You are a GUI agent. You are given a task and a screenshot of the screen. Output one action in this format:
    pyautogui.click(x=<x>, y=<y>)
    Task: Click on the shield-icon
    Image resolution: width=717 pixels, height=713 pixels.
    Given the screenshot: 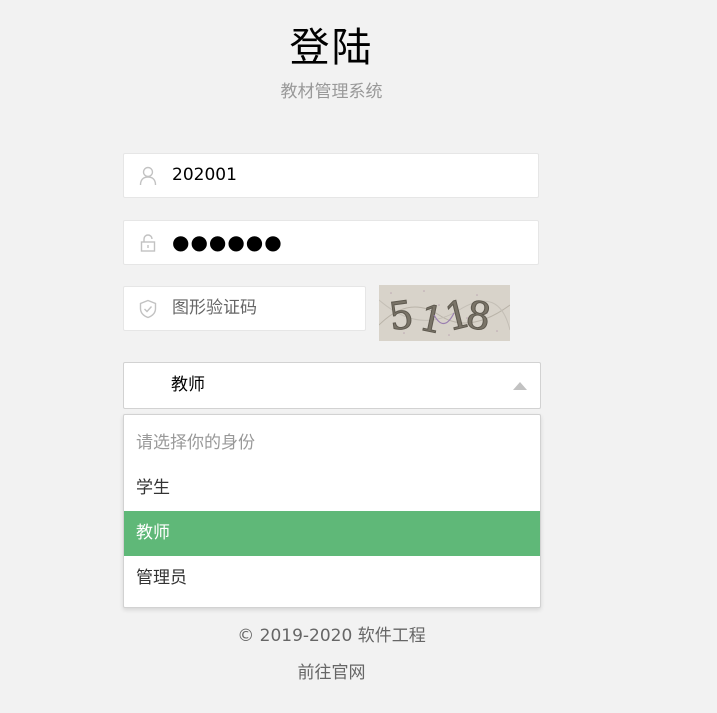 What is the action you would take?
    pyautogui.click(x=148, y=309)
    